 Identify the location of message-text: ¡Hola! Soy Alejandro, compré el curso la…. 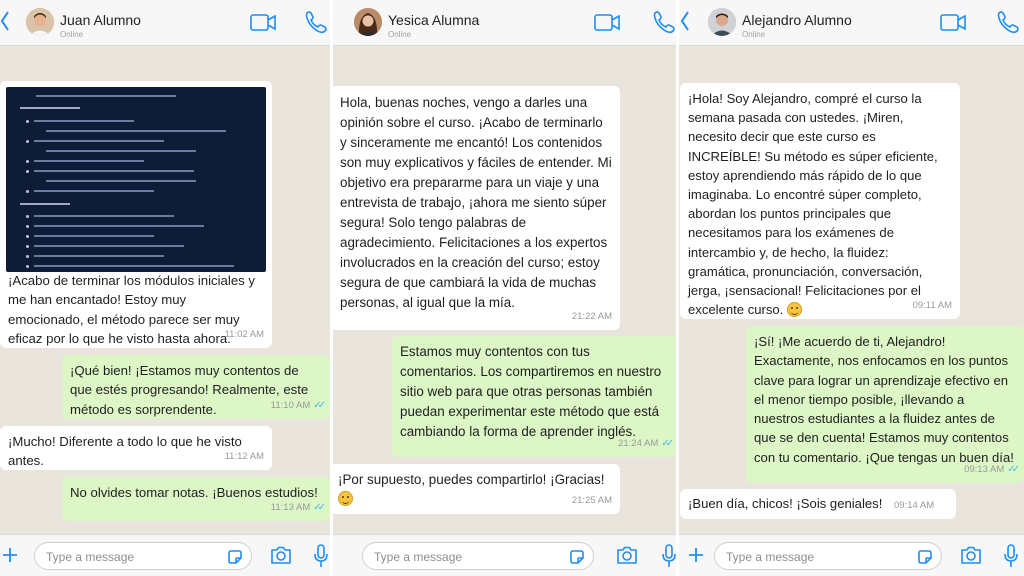
(813, 204).